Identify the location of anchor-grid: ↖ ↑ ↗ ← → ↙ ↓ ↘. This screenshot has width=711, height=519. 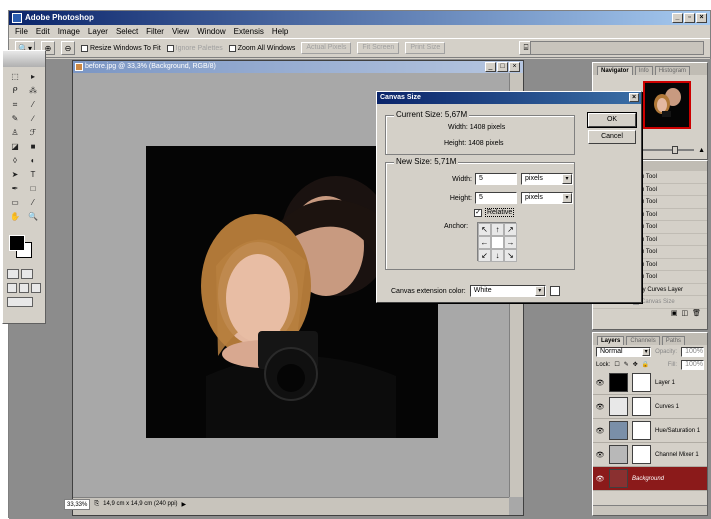
(497, 242).